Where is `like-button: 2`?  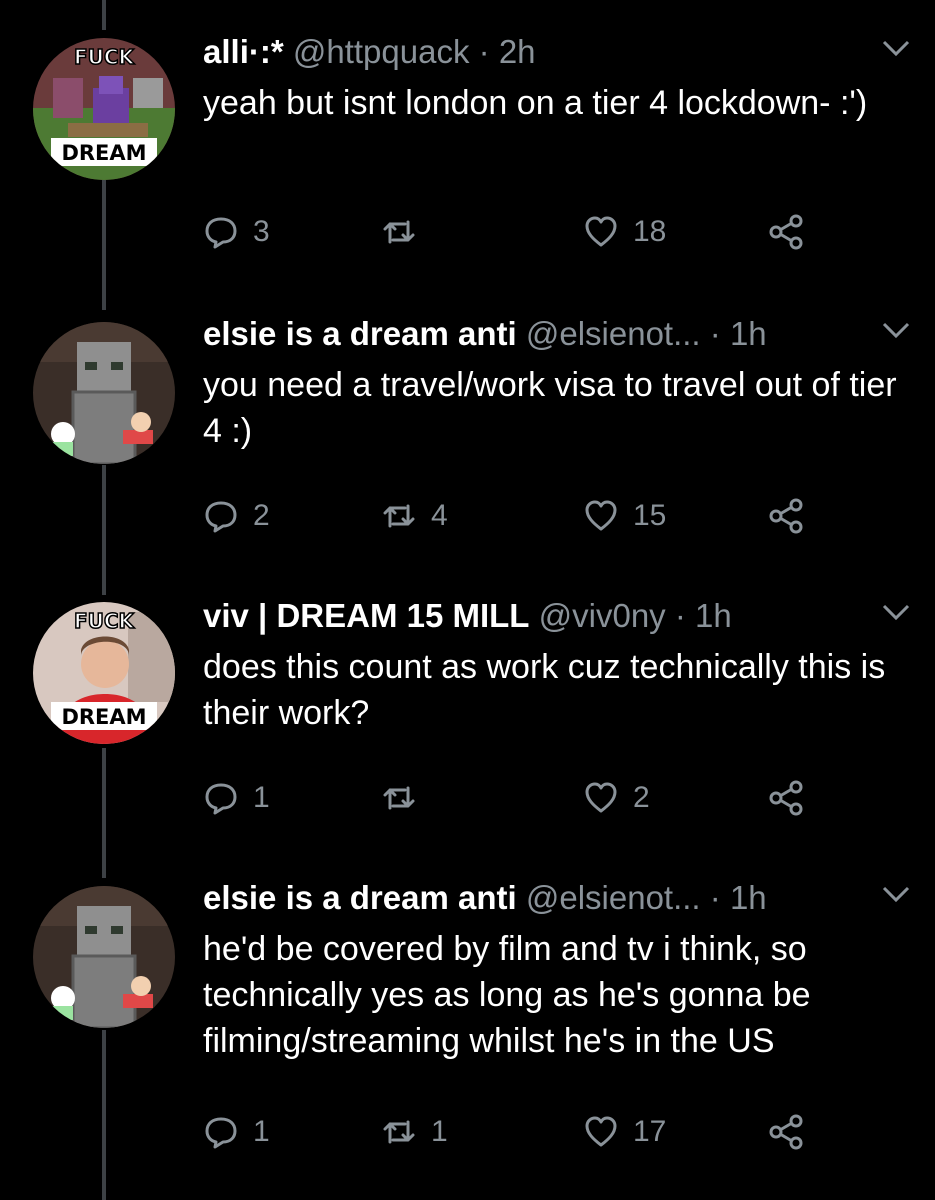 like-button: 2 is located at coordinates (616, 798).